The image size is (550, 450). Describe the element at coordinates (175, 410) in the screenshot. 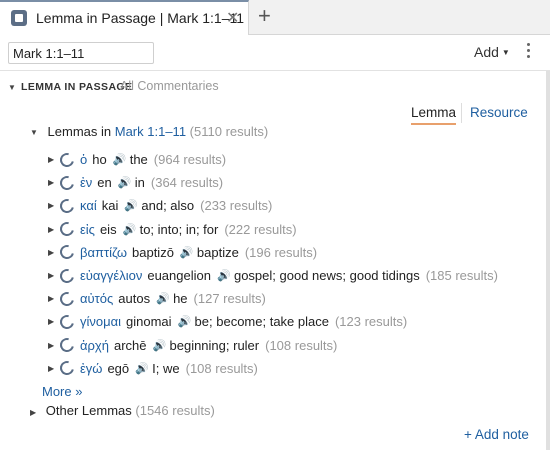

I see `other-lemmas-count: (1546 results)` at that location.